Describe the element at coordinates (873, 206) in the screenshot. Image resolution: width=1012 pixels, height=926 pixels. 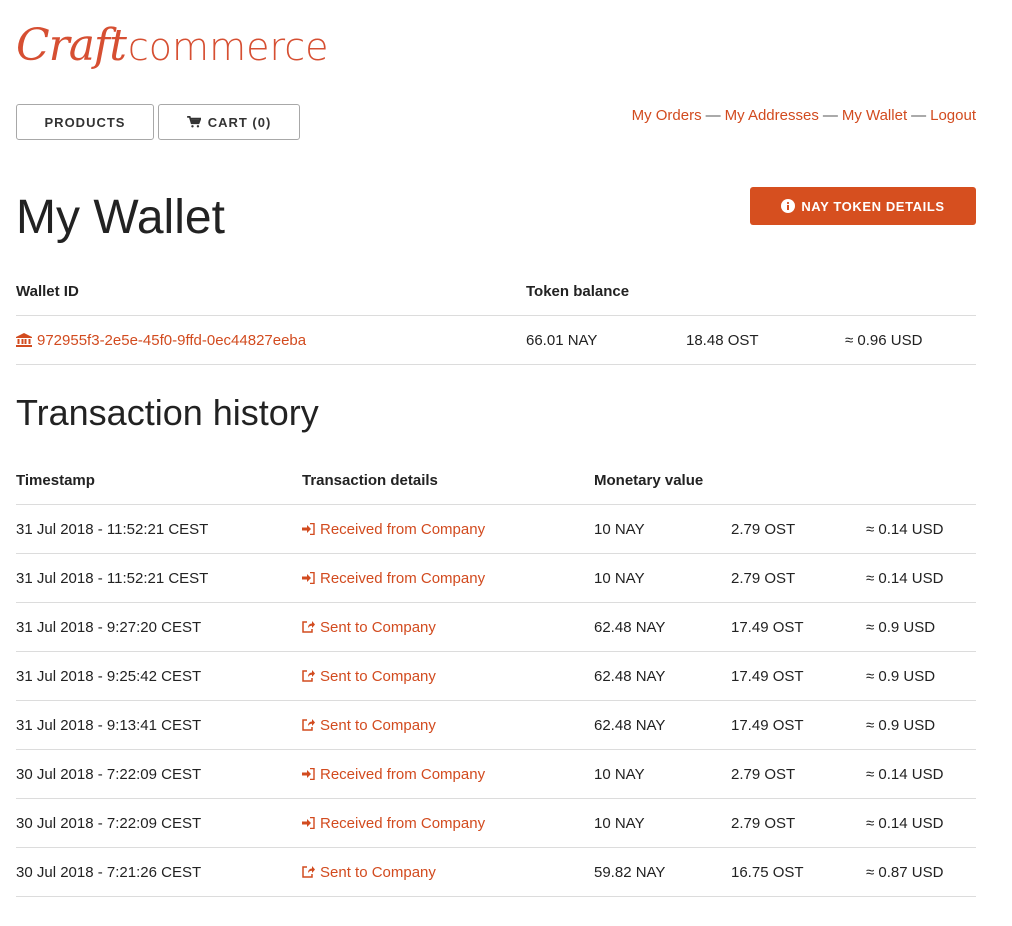
I see `token-details-label: NAY TOKEN DETAILS` at that location.